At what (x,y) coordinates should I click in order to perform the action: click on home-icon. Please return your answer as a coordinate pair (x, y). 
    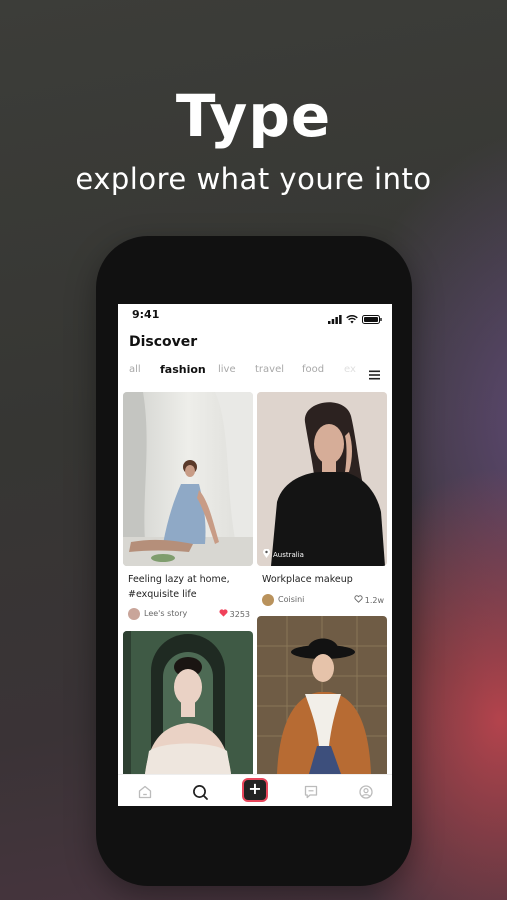
    Looking at the image, I should click on (145, 792).